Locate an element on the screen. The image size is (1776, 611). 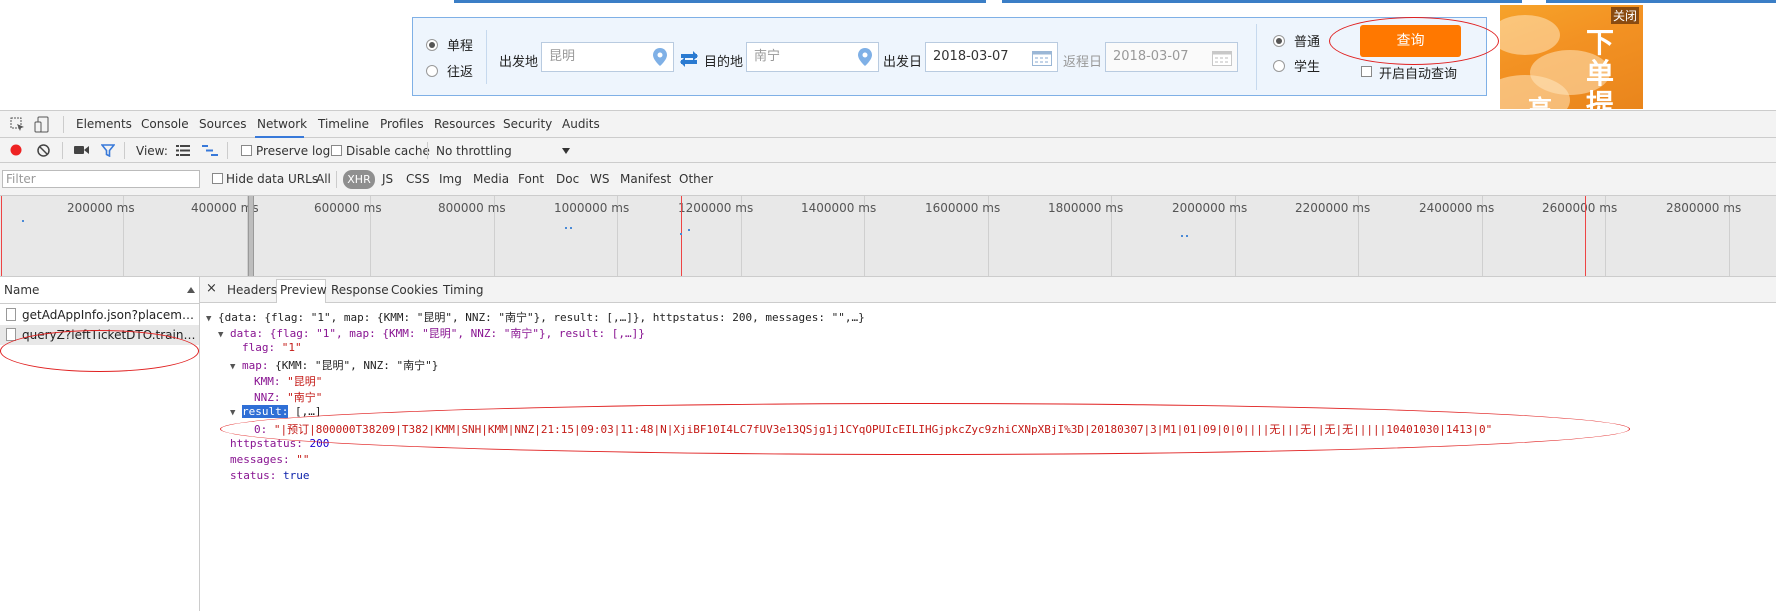
depart-date-label: 出发日 is located at coordinates (903, 62).